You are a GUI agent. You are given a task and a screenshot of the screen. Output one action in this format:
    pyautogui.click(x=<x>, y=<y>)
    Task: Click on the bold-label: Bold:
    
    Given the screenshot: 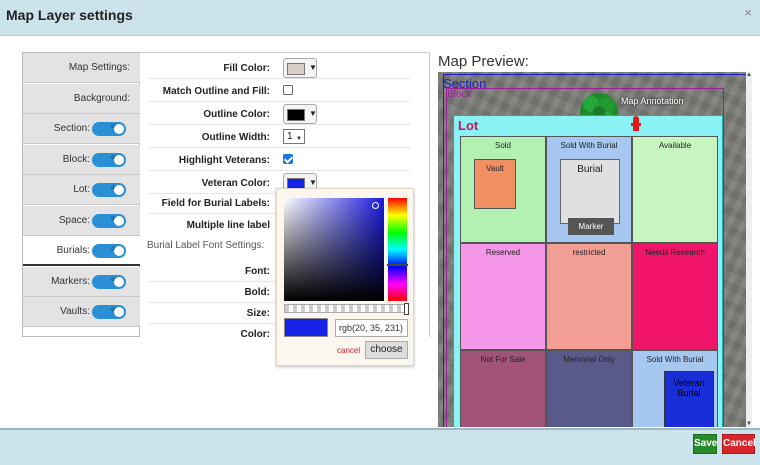 What is the action you would take?
    pyautogui.click(x=257, y=292)
    